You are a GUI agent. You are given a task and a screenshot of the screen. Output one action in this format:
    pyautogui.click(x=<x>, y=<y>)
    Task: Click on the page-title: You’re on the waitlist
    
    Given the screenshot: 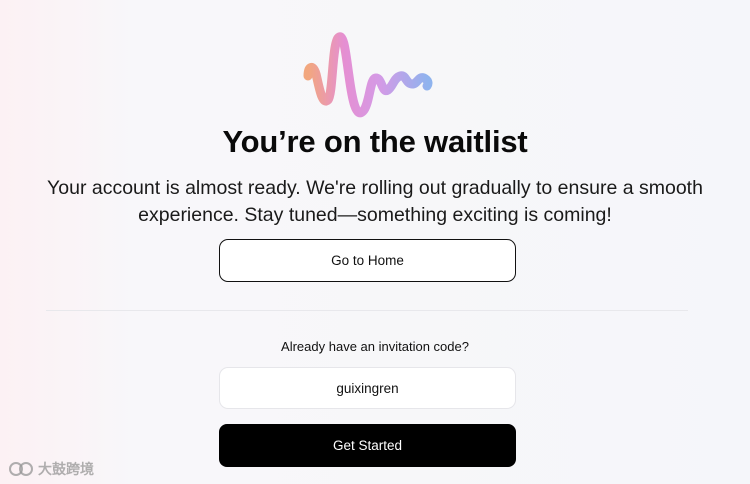 What is the action you would take?
    pyautogui.click(x=375, y=141)
    